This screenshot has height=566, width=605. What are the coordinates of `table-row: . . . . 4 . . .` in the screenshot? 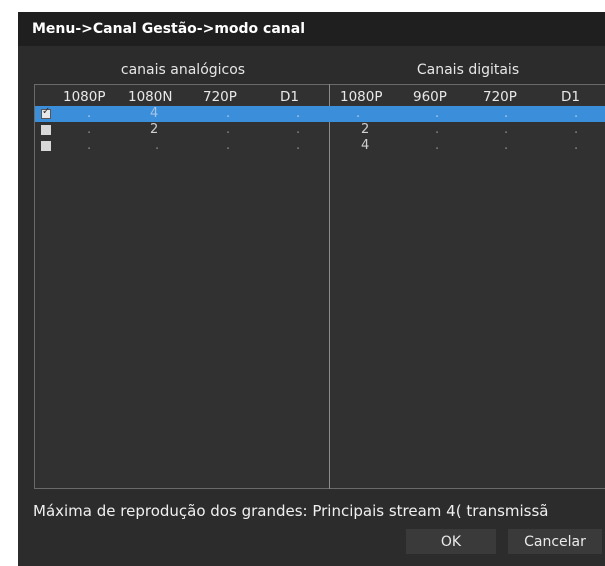 It's located at (320, 146).